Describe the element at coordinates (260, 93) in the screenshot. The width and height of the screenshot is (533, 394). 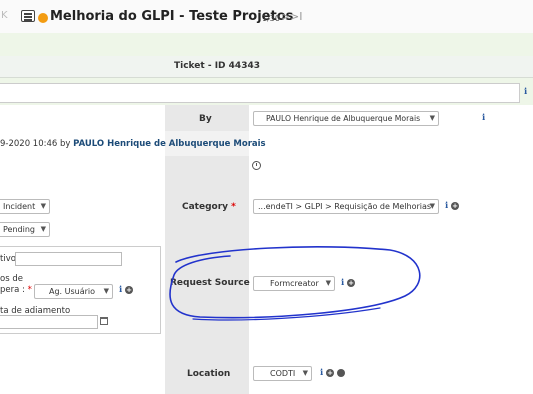
I see `ticket-name-input` at that location.